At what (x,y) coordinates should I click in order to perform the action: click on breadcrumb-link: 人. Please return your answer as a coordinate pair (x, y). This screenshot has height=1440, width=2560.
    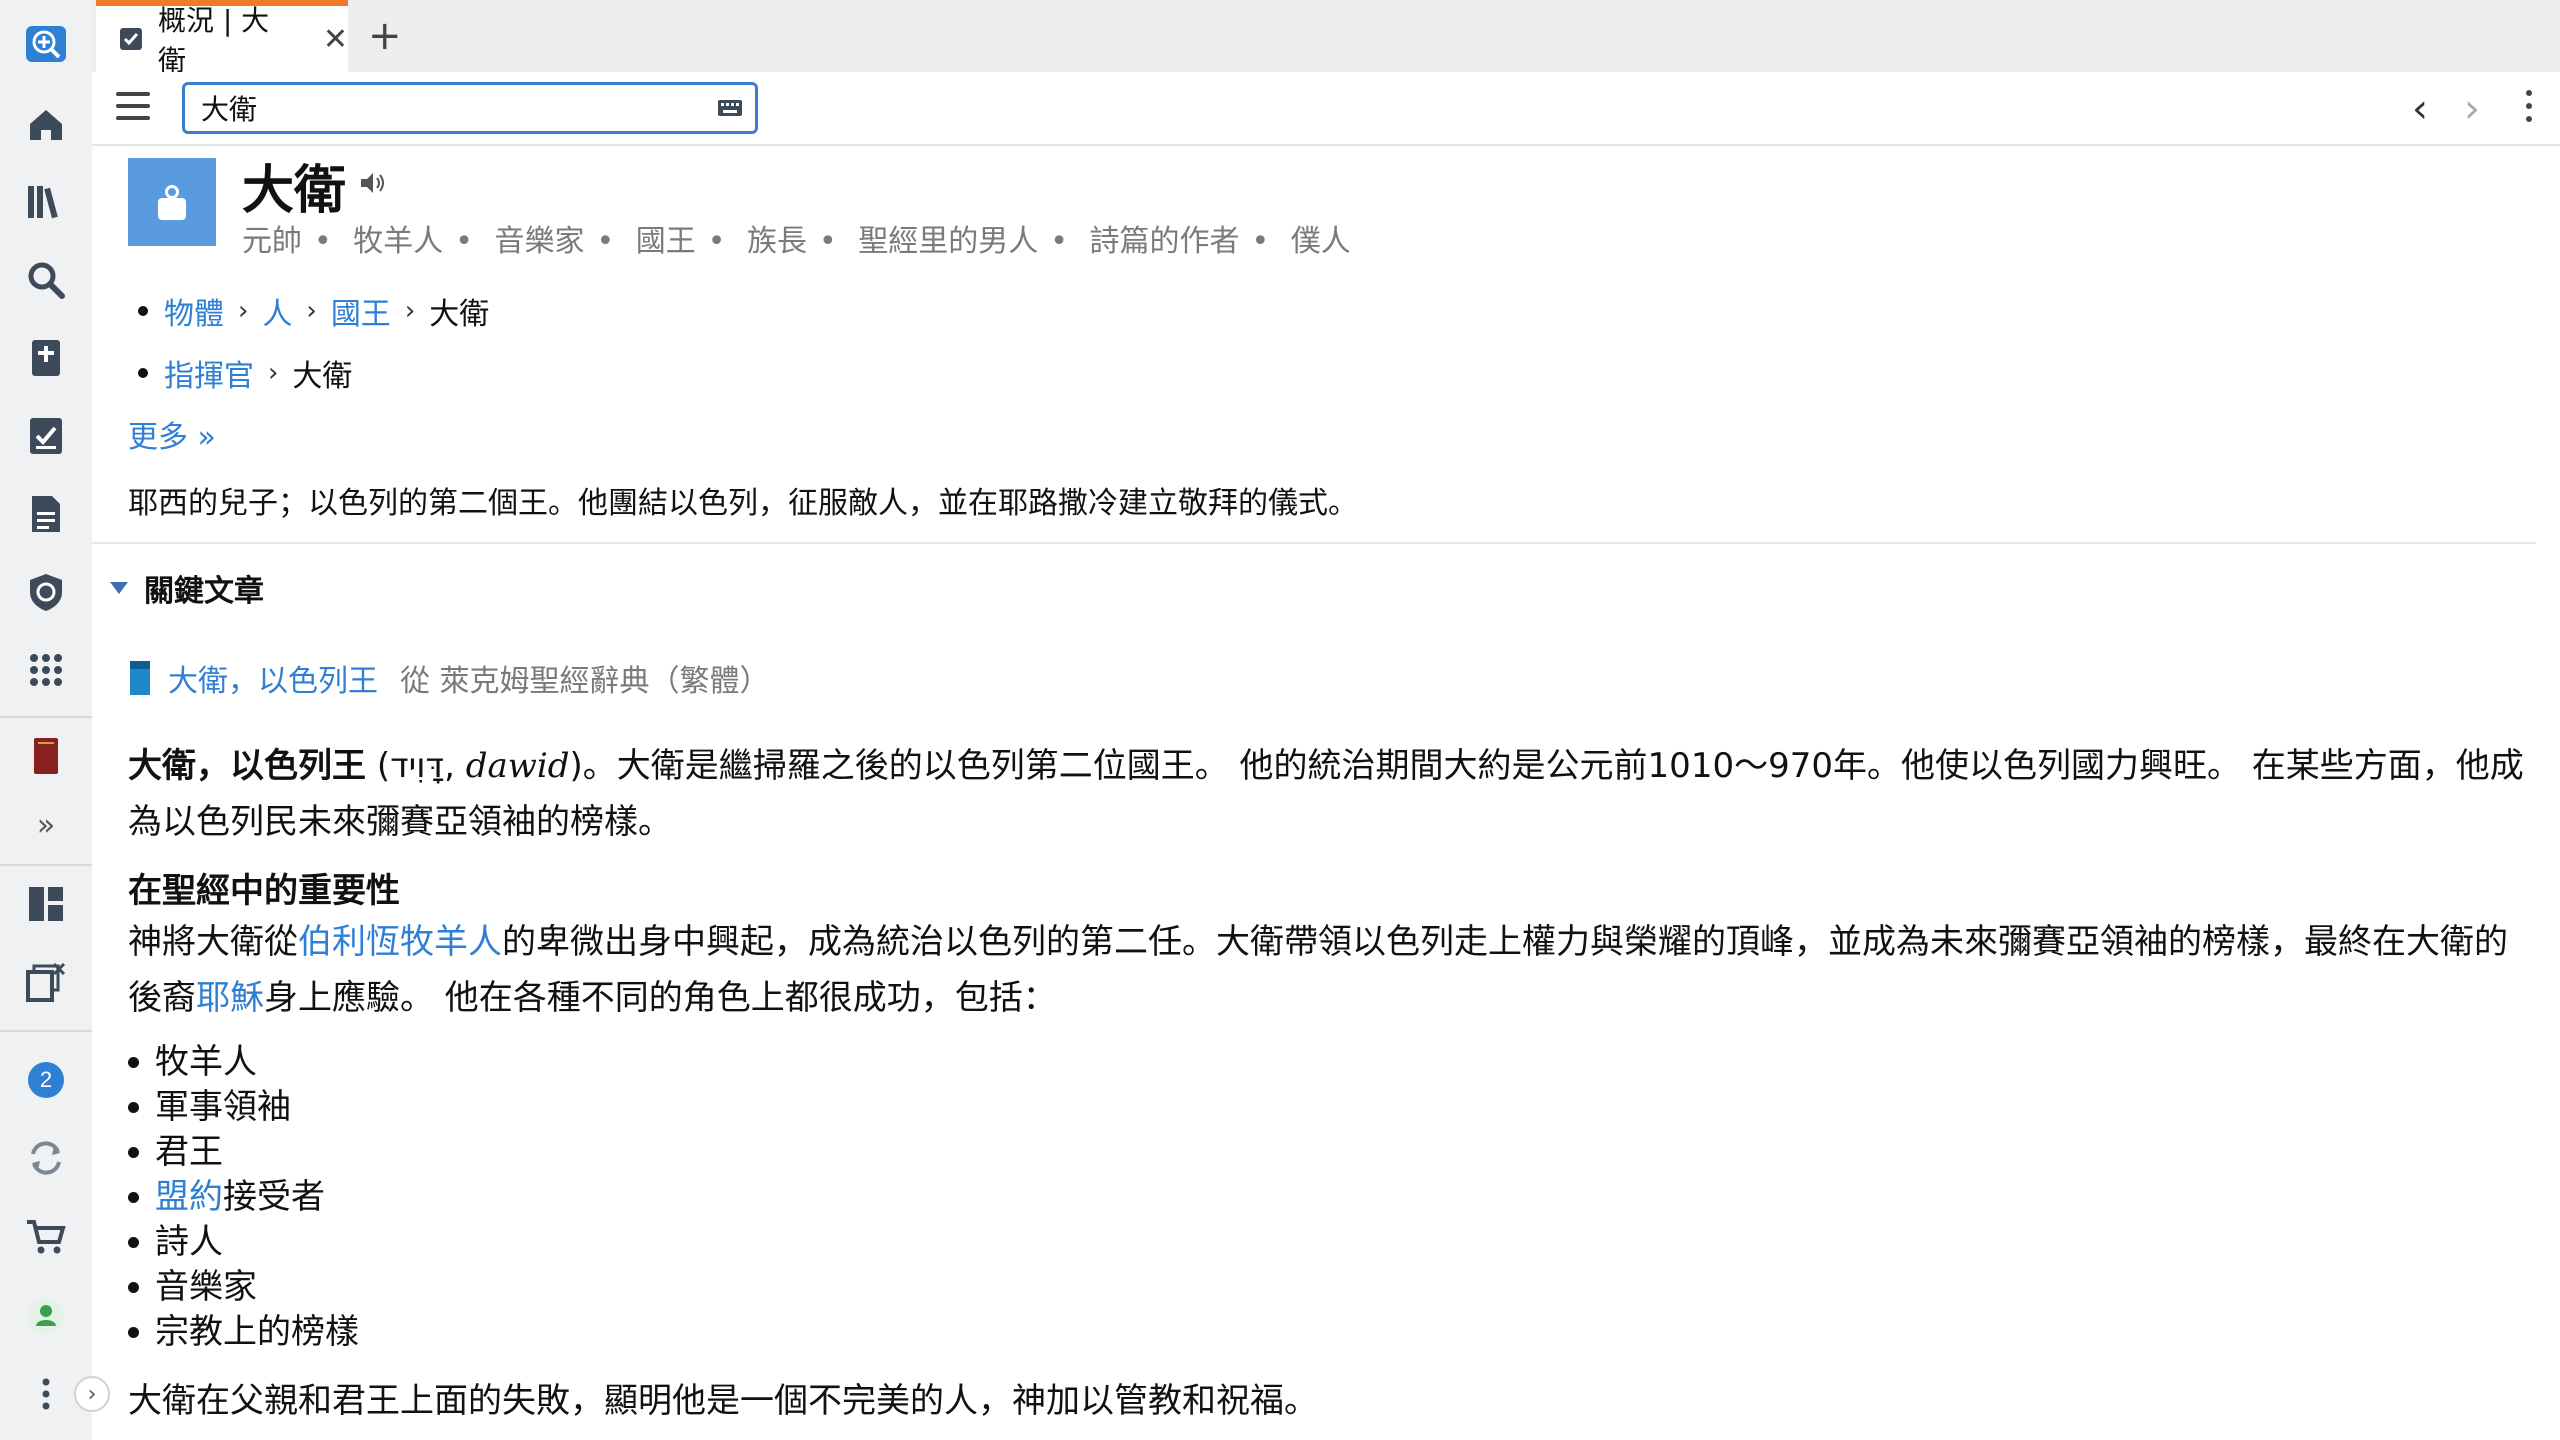
    Looking at the image, I should click on (277, 311).